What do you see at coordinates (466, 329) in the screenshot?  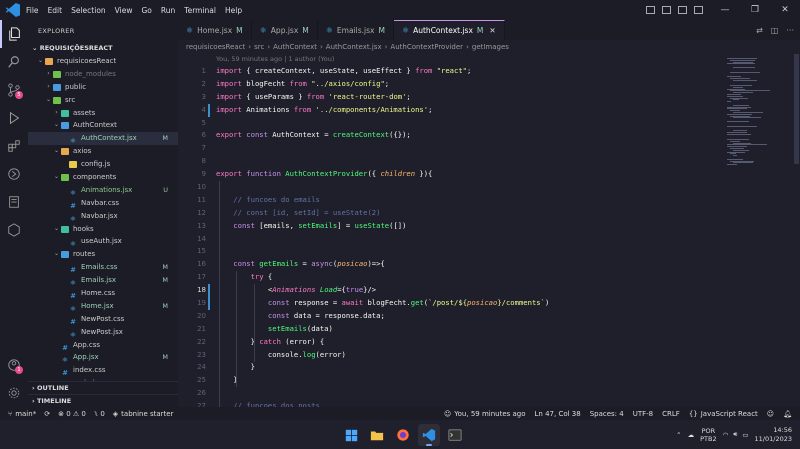 I see `code-line: setEmails(data)` at bounding box center [466, 329].